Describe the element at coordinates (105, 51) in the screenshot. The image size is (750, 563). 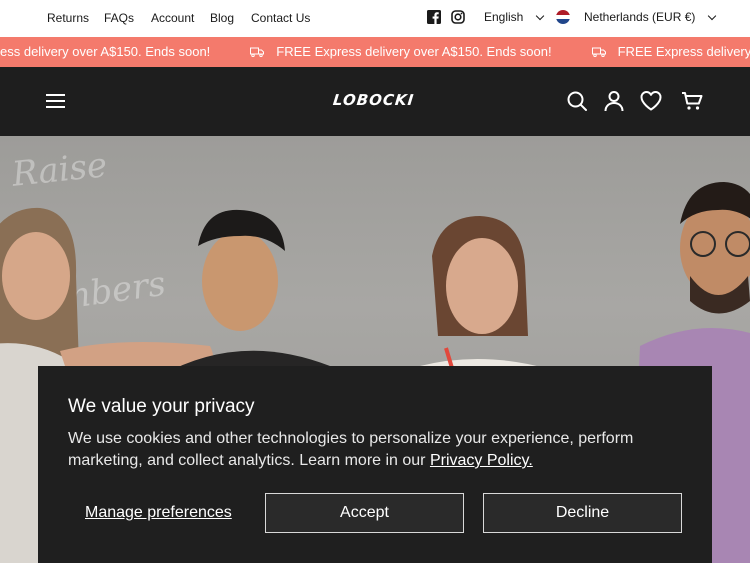
I see `announcement-item: ess delivery over A$150. Ends soon!` at that location.